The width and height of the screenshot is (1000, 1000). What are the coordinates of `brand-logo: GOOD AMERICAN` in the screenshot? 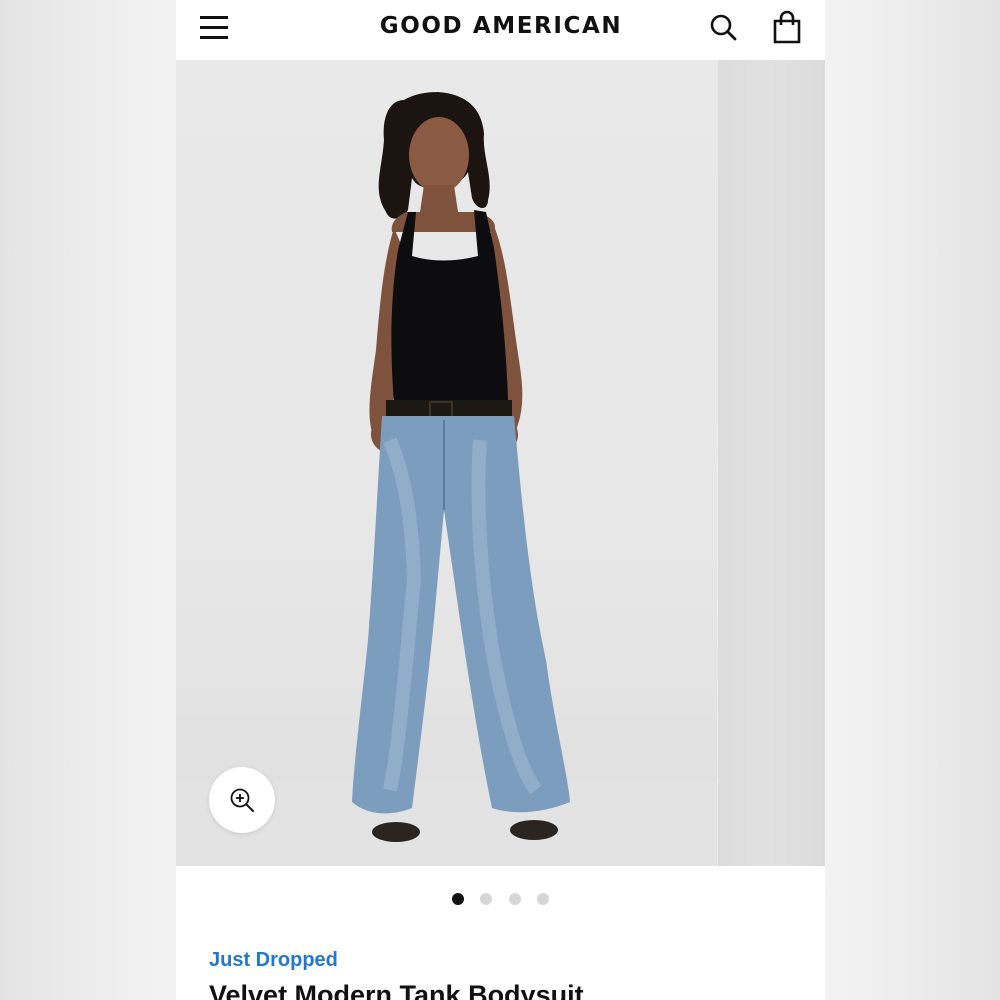 It's located at (501, 26).